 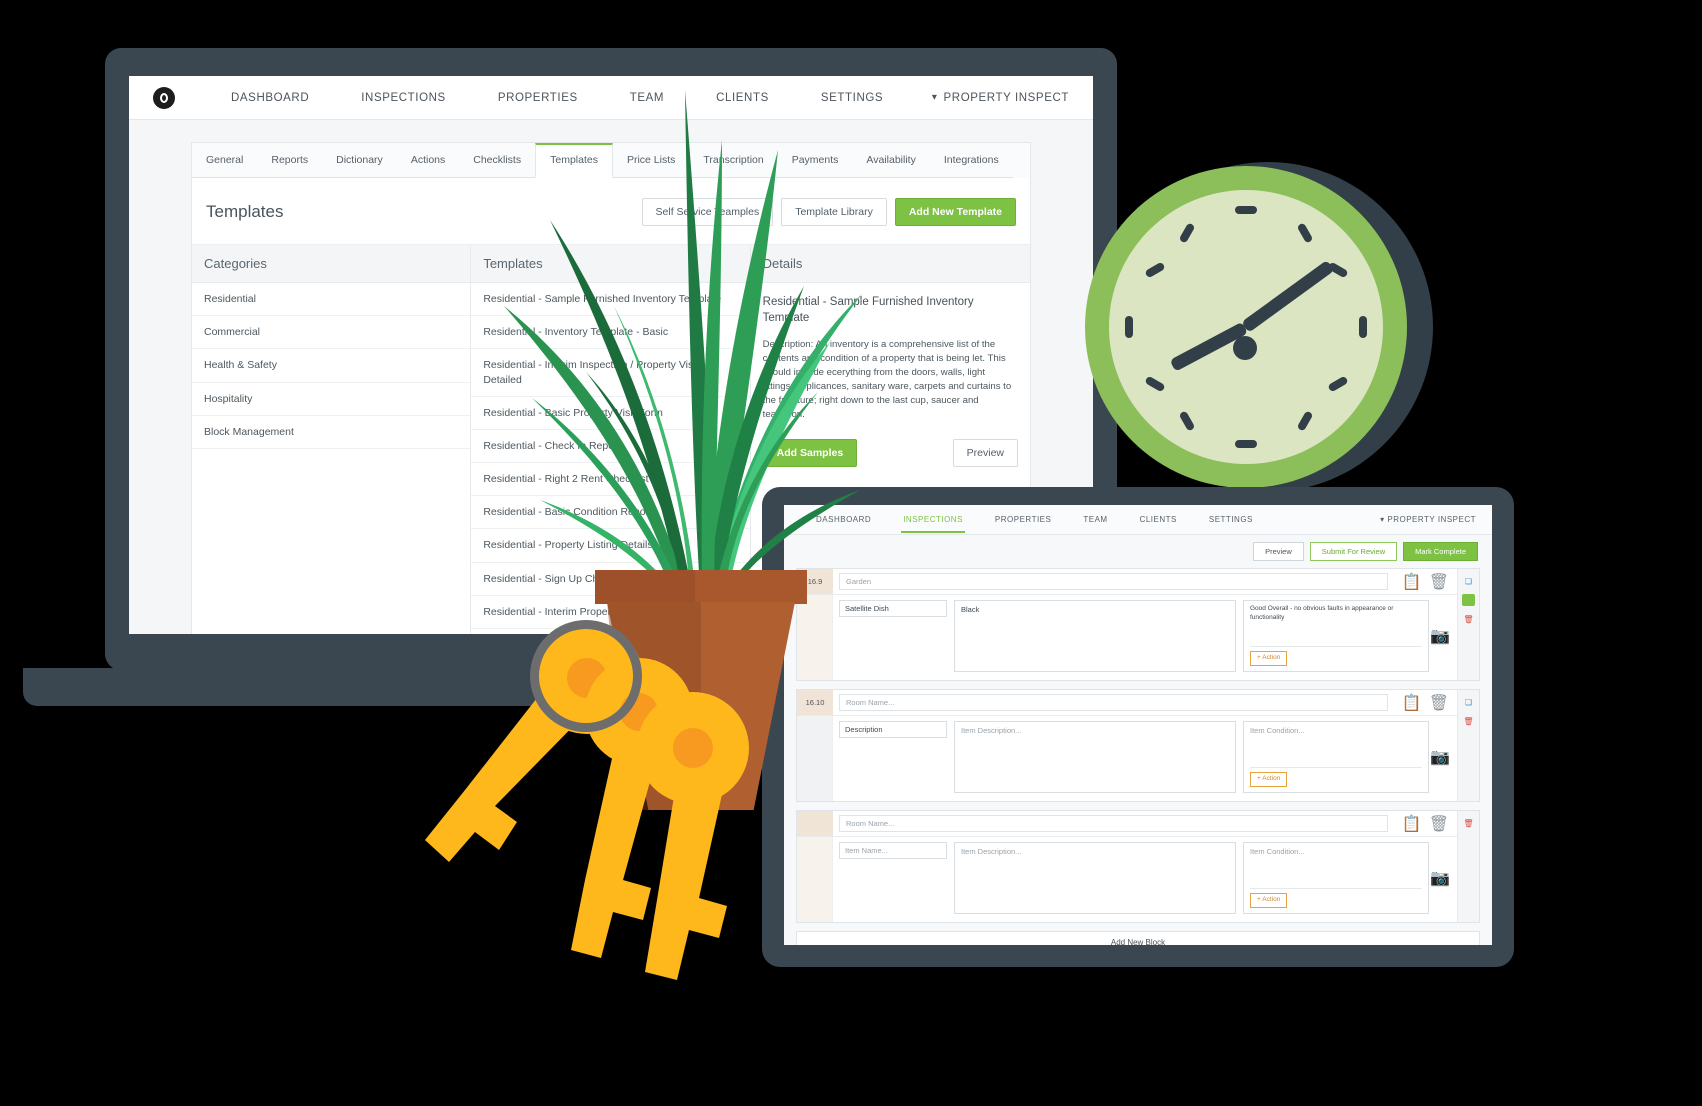 I want to click on block-header: Room Name... 📋 🗑, so click(x=1127, y=824).